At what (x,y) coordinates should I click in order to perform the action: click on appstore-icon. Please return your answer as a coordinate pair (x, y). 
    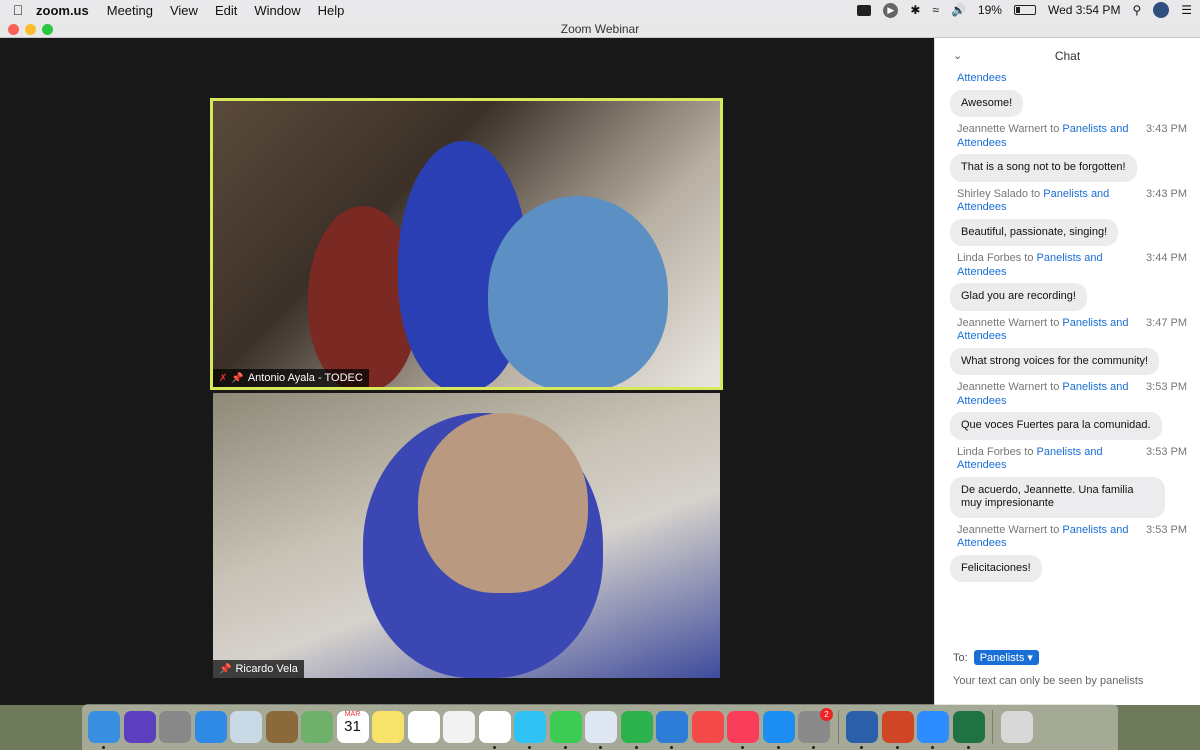
    Looking at the image, I should click on (778, 730).